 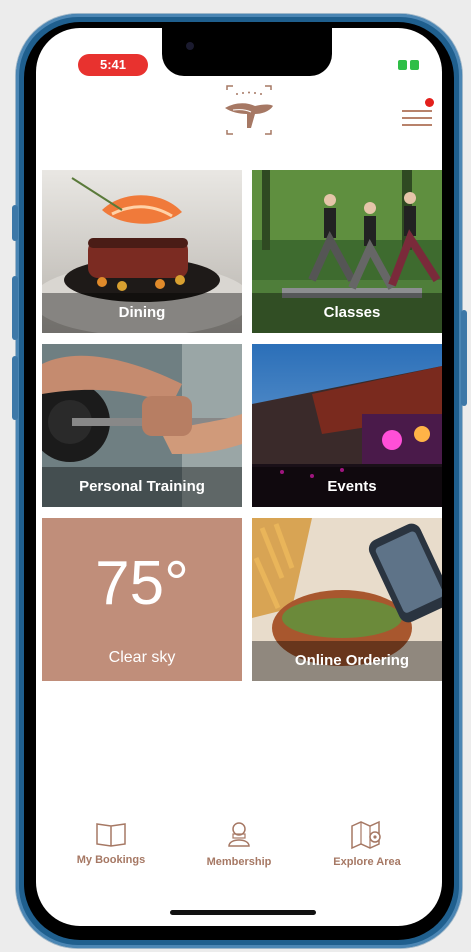 I want to click on weather-condition: Clear sky, so click(x=142, y=657).